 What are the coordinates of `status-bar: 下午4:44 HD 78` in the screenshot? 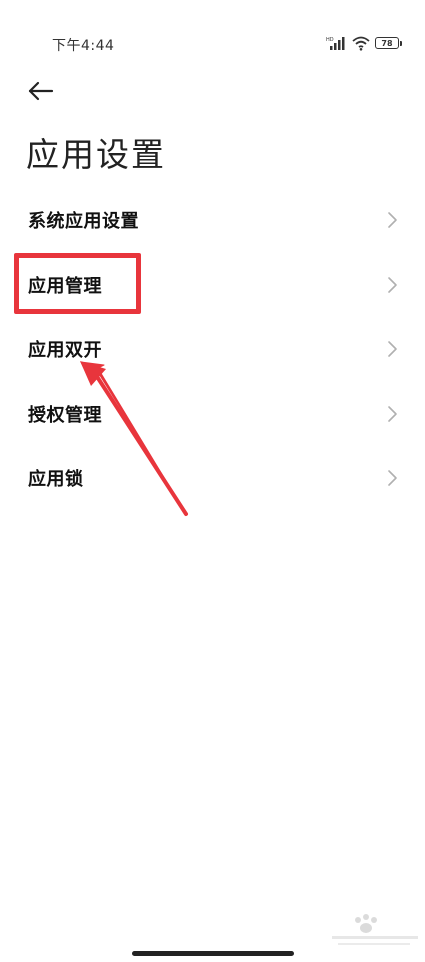 It's located at (212, 45).